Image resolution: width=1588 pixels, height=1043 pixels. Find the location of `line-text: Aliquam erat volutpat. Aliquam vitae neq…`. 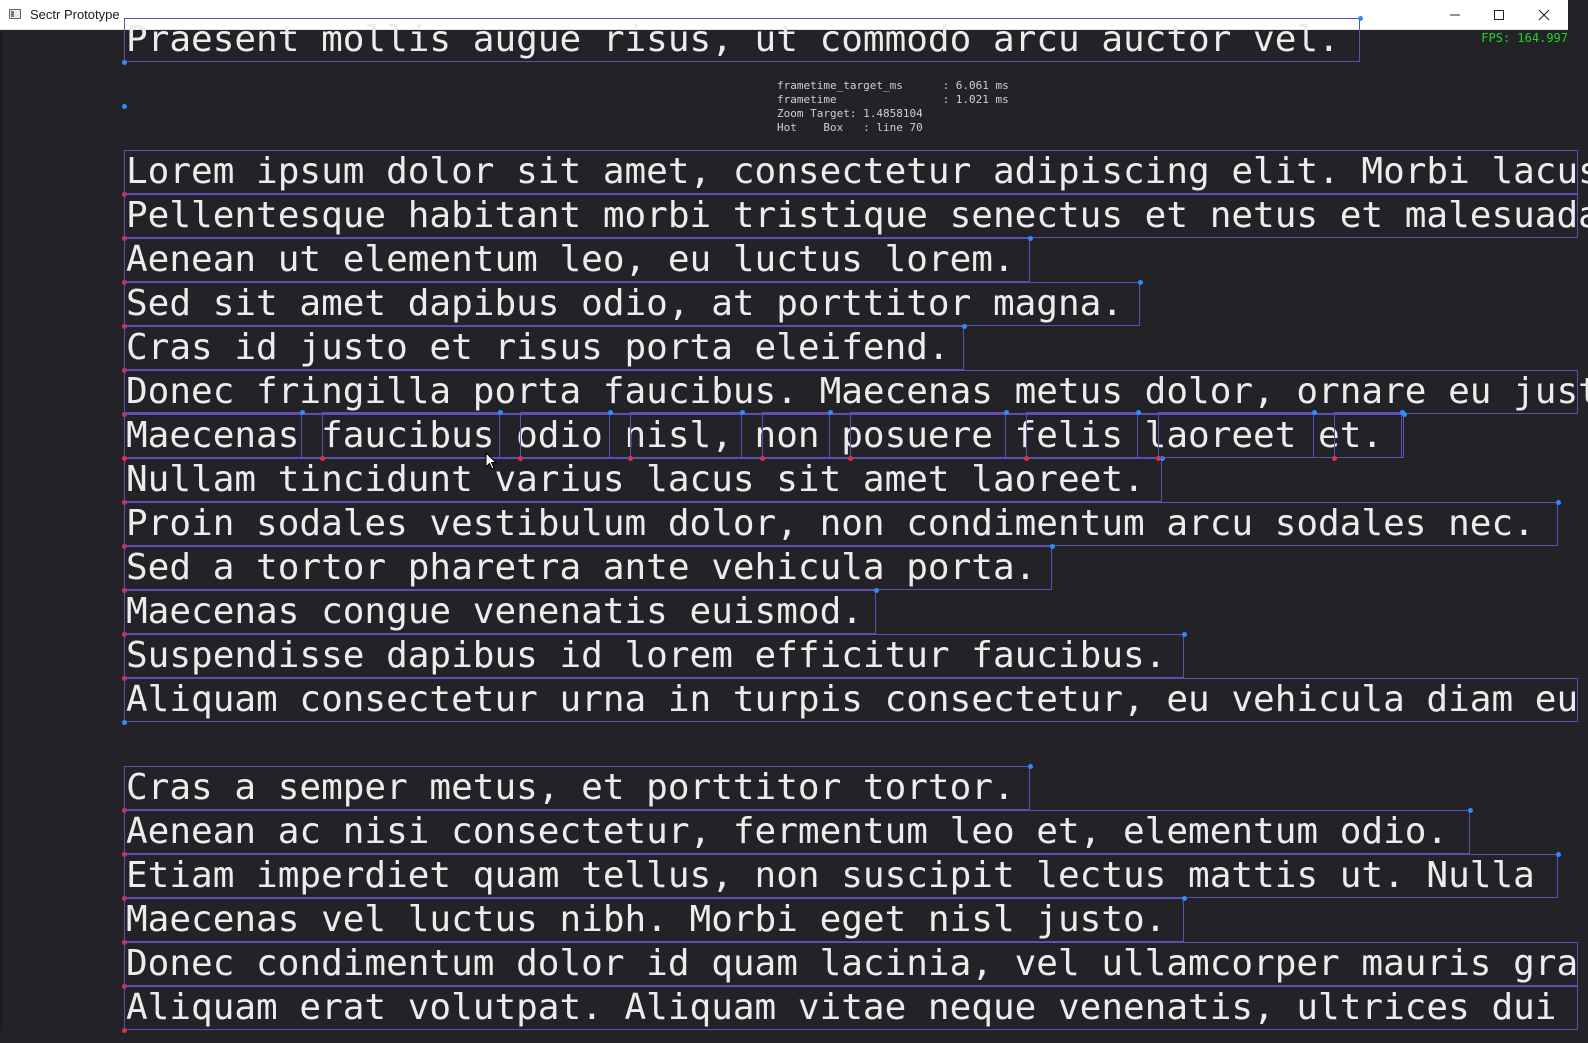

line-text: Aliquam erat volutpat. Aliquam vitae neq… is located at coordinates (841, 1007).